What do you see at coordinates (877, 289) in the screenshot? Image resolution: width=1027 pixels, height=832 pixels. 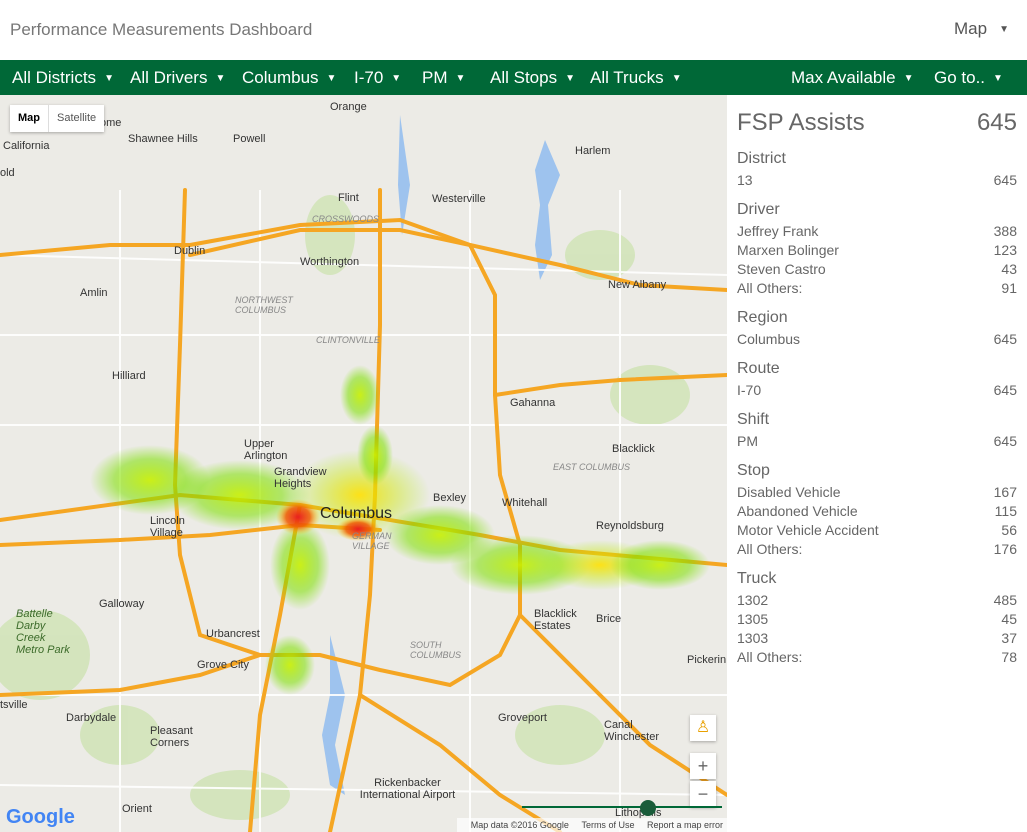 I see `list-item: All Others: 91` at bounding box center [877, 289].